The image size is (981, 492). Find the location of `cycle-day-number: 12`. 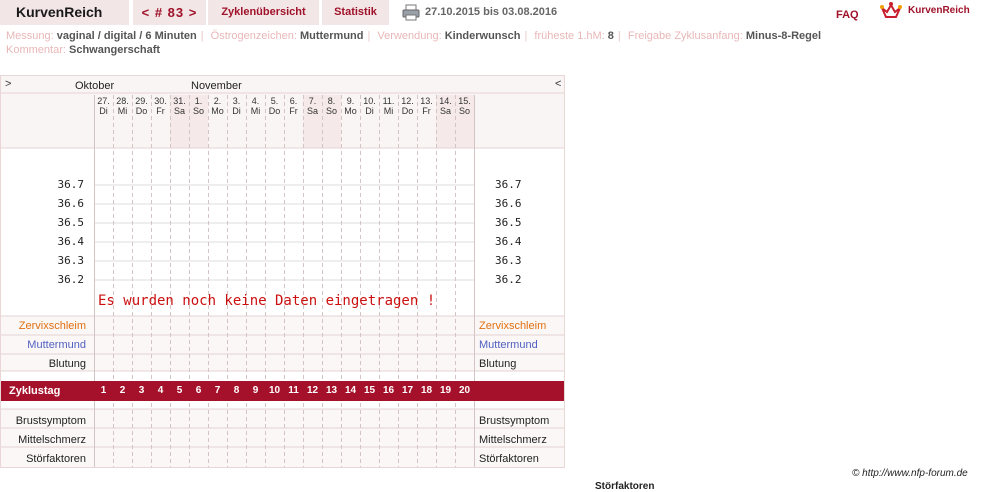

cycle-day-number: 12 is located at coordinates (312, 390).